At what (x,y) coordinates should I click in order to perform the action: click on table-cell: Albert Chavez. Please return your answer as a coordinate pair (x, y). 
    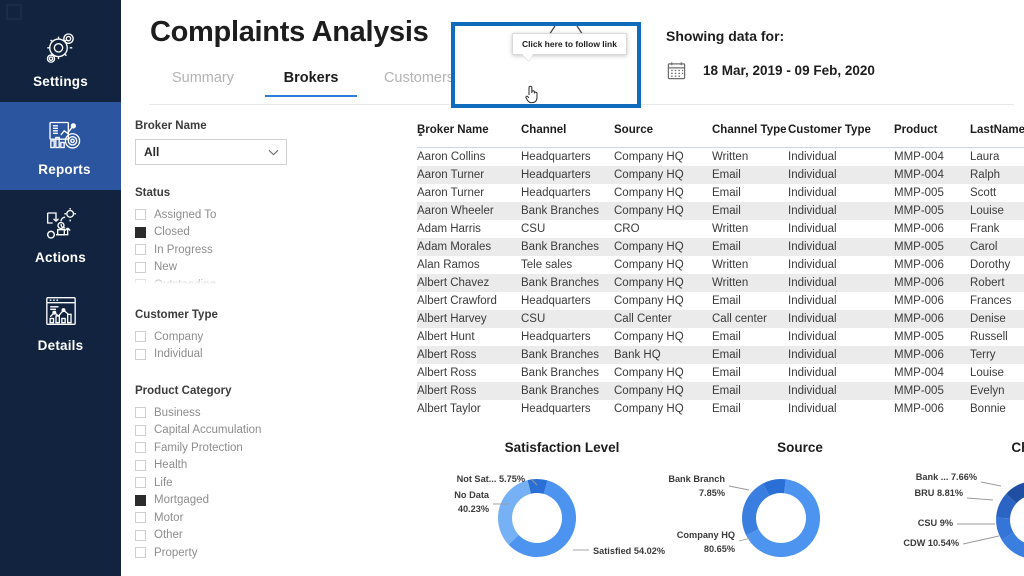
    Looking at the image, I should click on (453, 283).